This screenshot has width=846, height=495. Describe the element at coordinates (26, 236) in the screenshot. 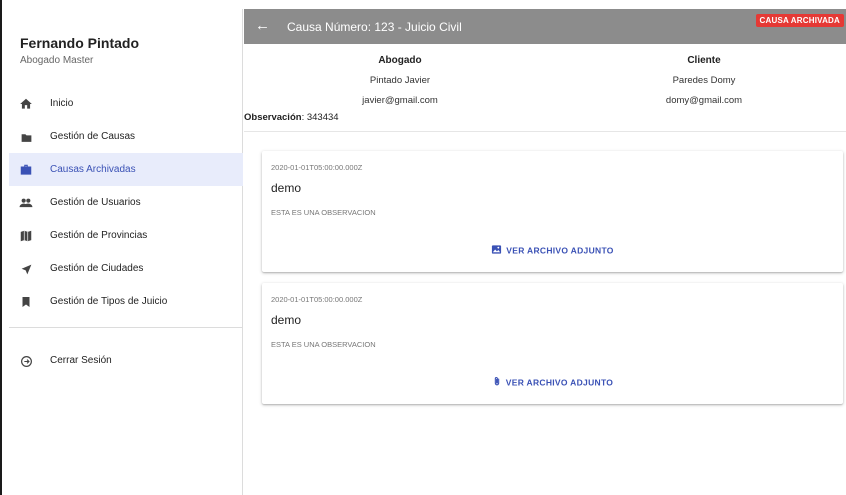

I see `map-icon` at that location.